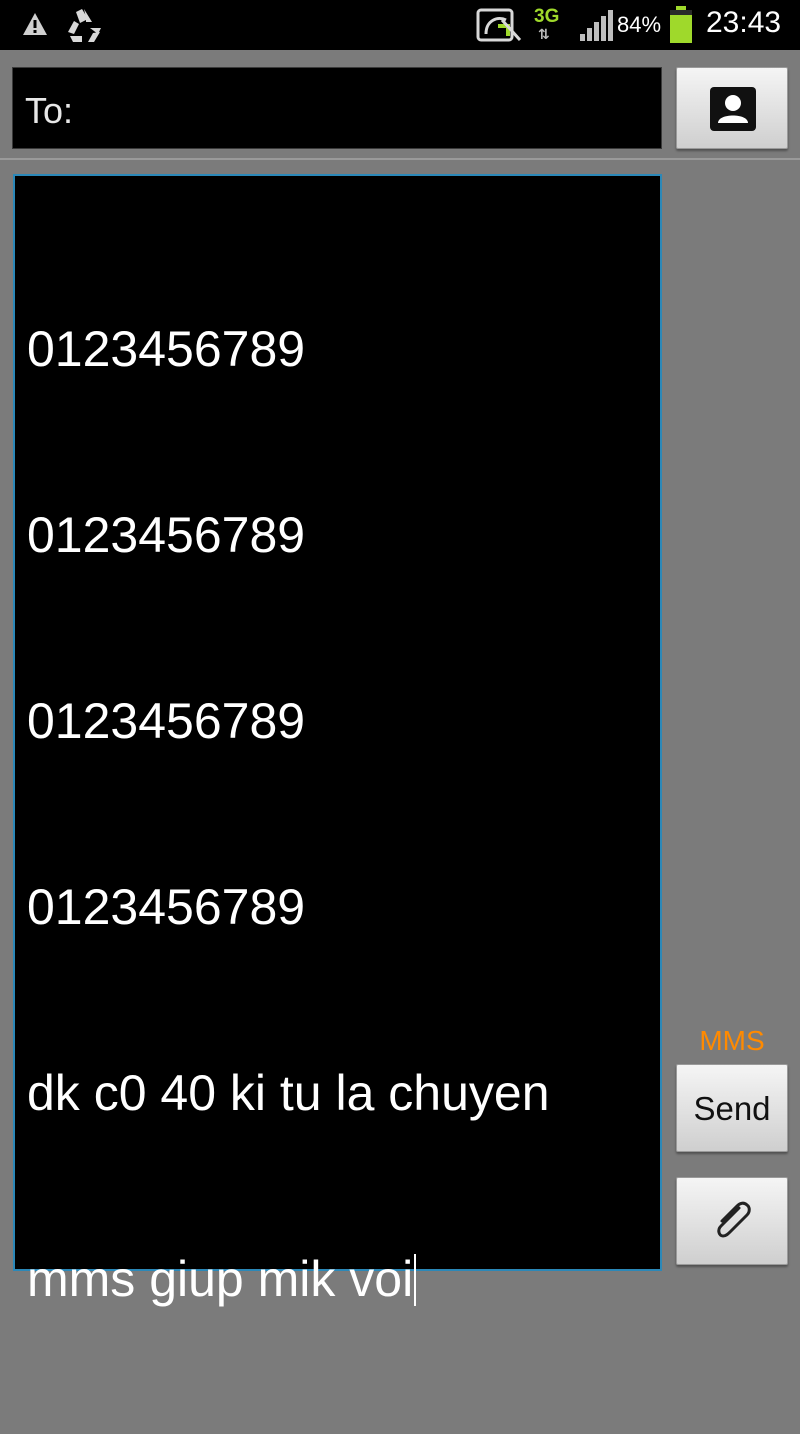 The height and width of the screenshot is (1434, 800). Describe the element at coordinates (400, 25) in the screenshot. I see `status-bar: 3G ⇅ 84% 23:43` at that location.